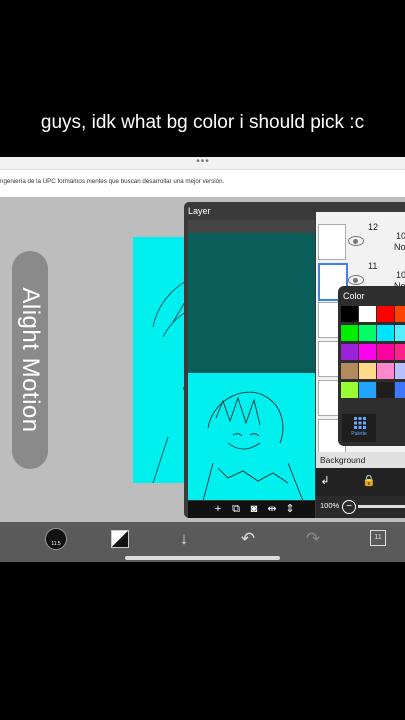 The image size is (405, 720). I want to click on layer-blend-mode: No, so click(399, 247).